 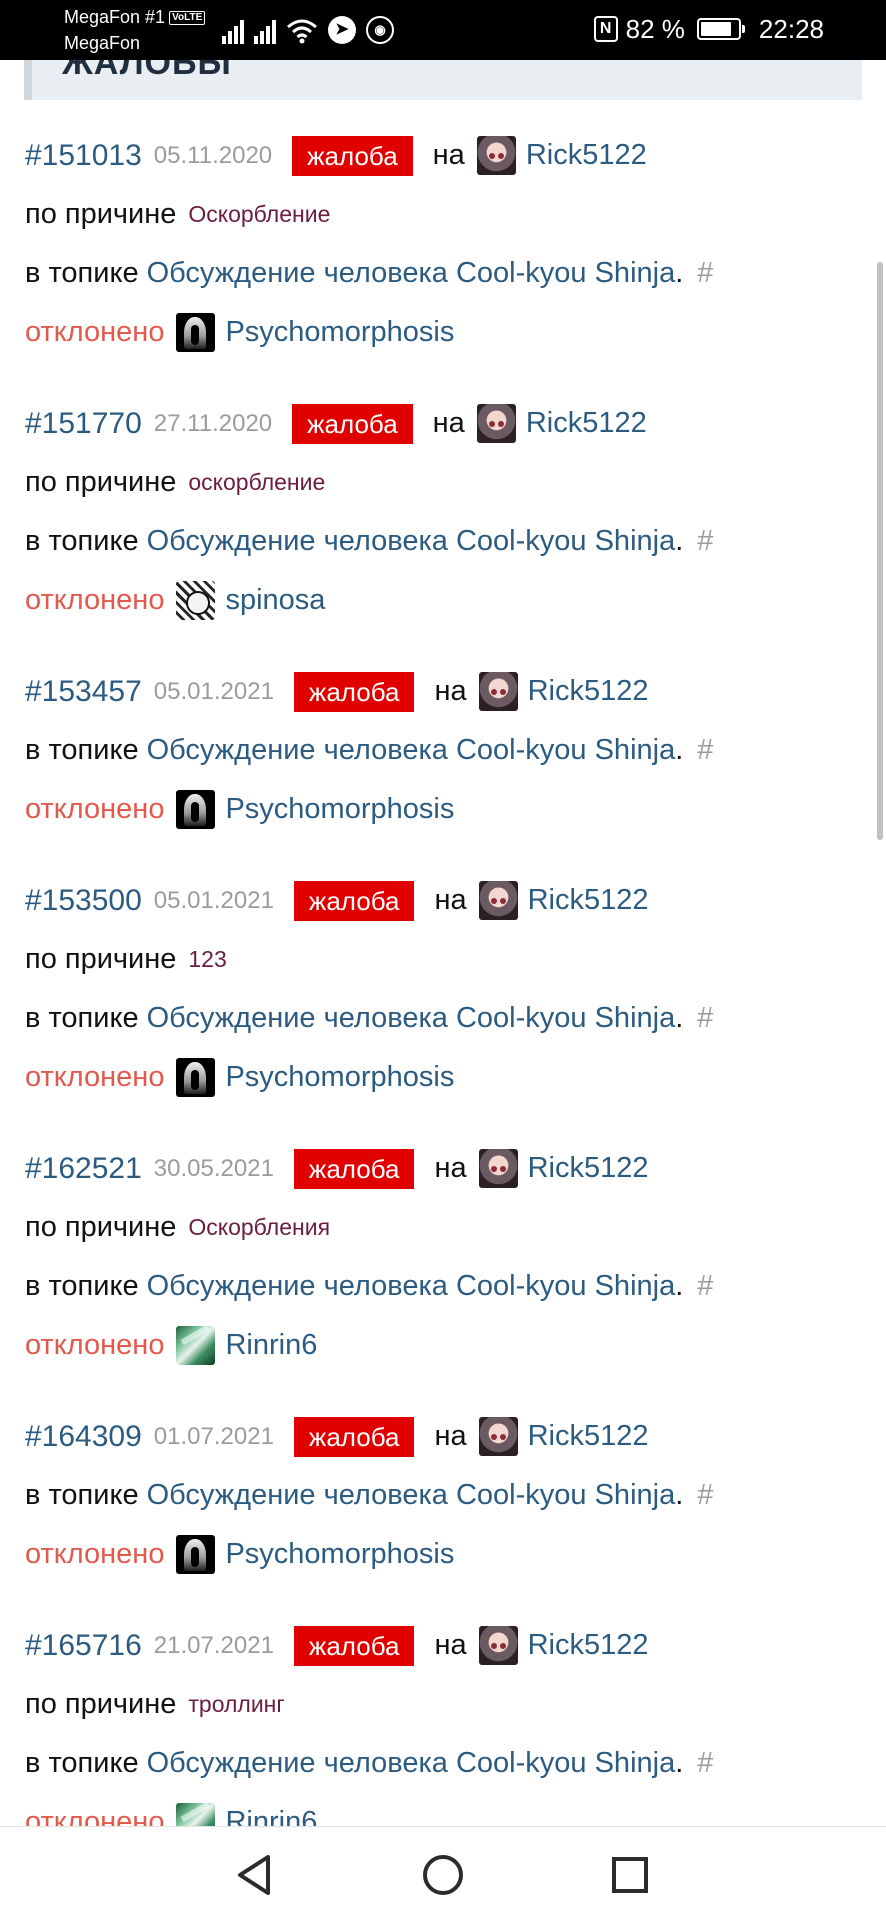 What do you see at coordinates (102, 43) in the screenshot?
I see `carrier-secondary: MegaFon` at bounding box center [102, 43].